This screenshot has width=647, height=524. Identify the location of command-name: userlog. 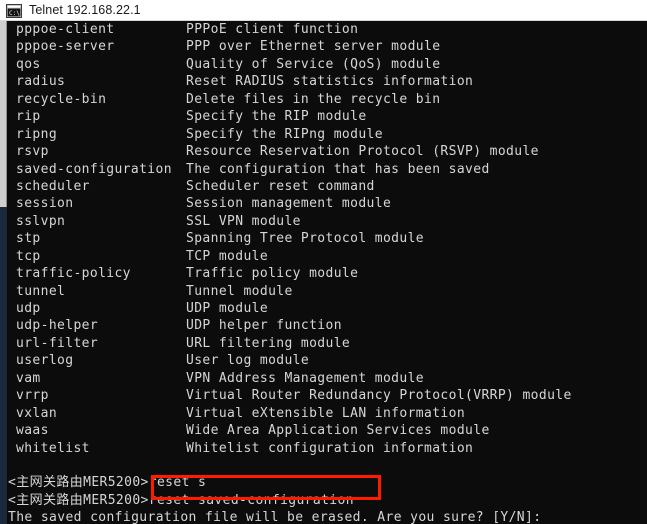
(45, 361).